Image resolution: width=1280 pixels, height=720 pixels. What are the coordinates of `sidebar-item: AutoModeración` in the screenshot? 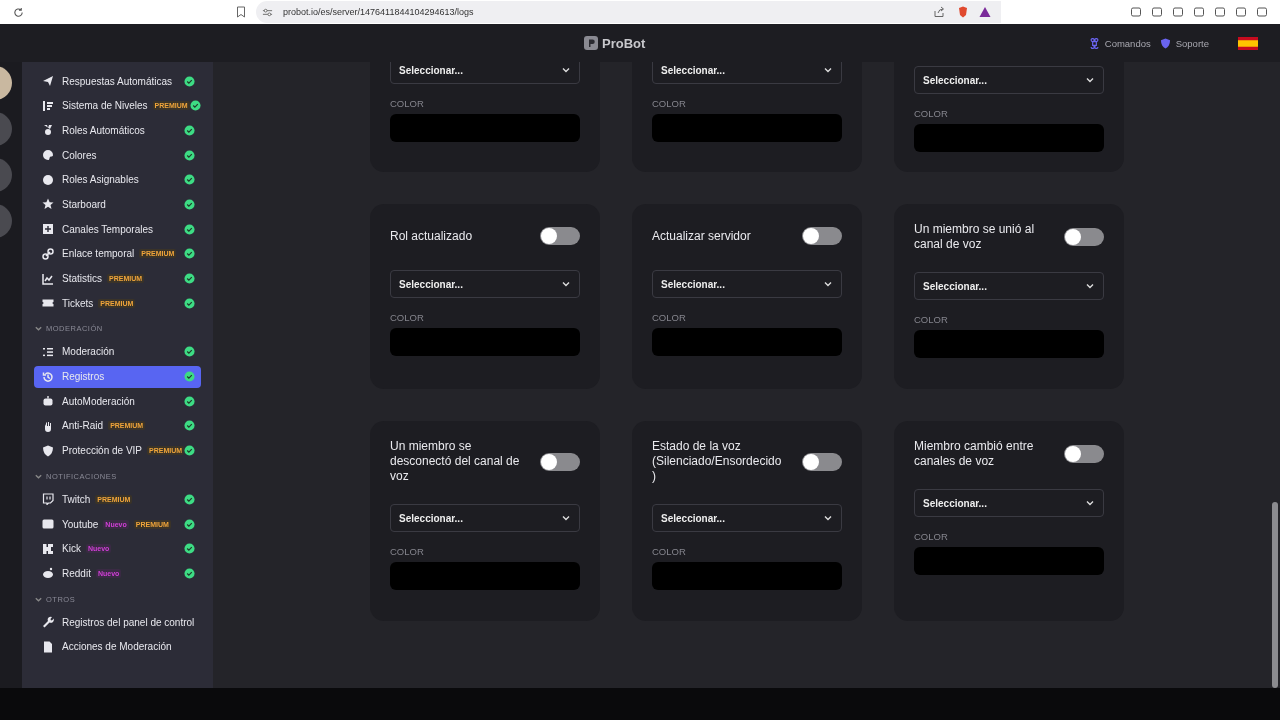 It's located at (117, 401).